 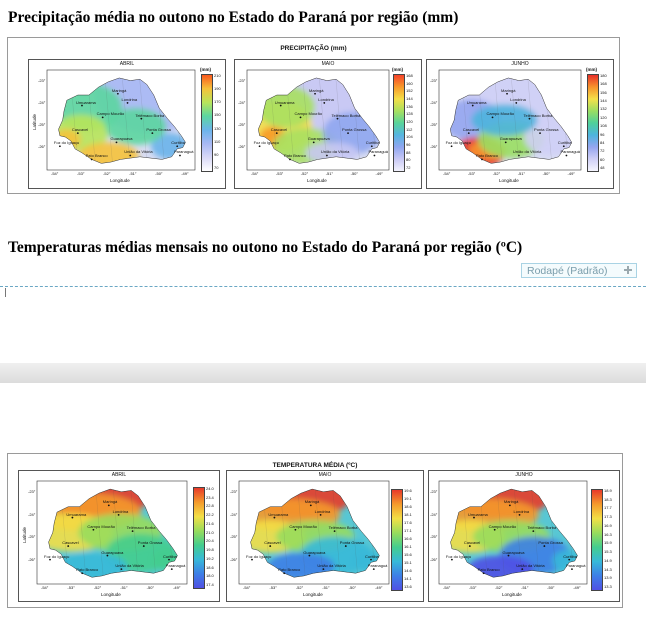 I want to click on colorbar-tick-label: 21.0, so click(x=210, y=532).